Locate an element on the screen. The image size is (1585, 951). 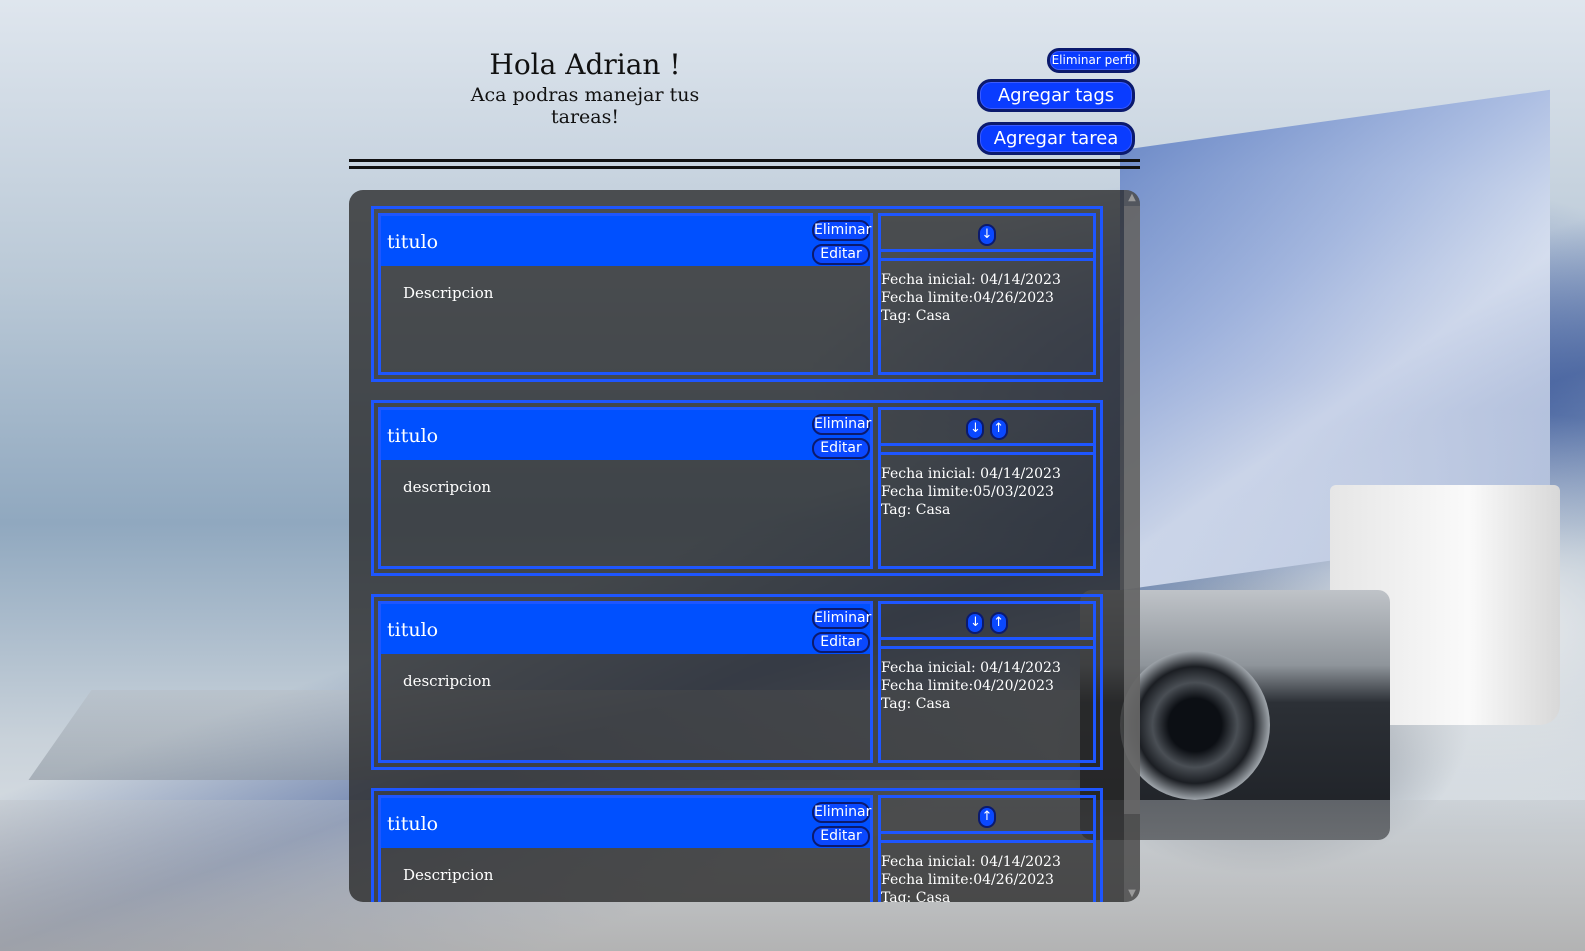
scroll-up-icon: ▲ is located at coordinates (1132, 198).